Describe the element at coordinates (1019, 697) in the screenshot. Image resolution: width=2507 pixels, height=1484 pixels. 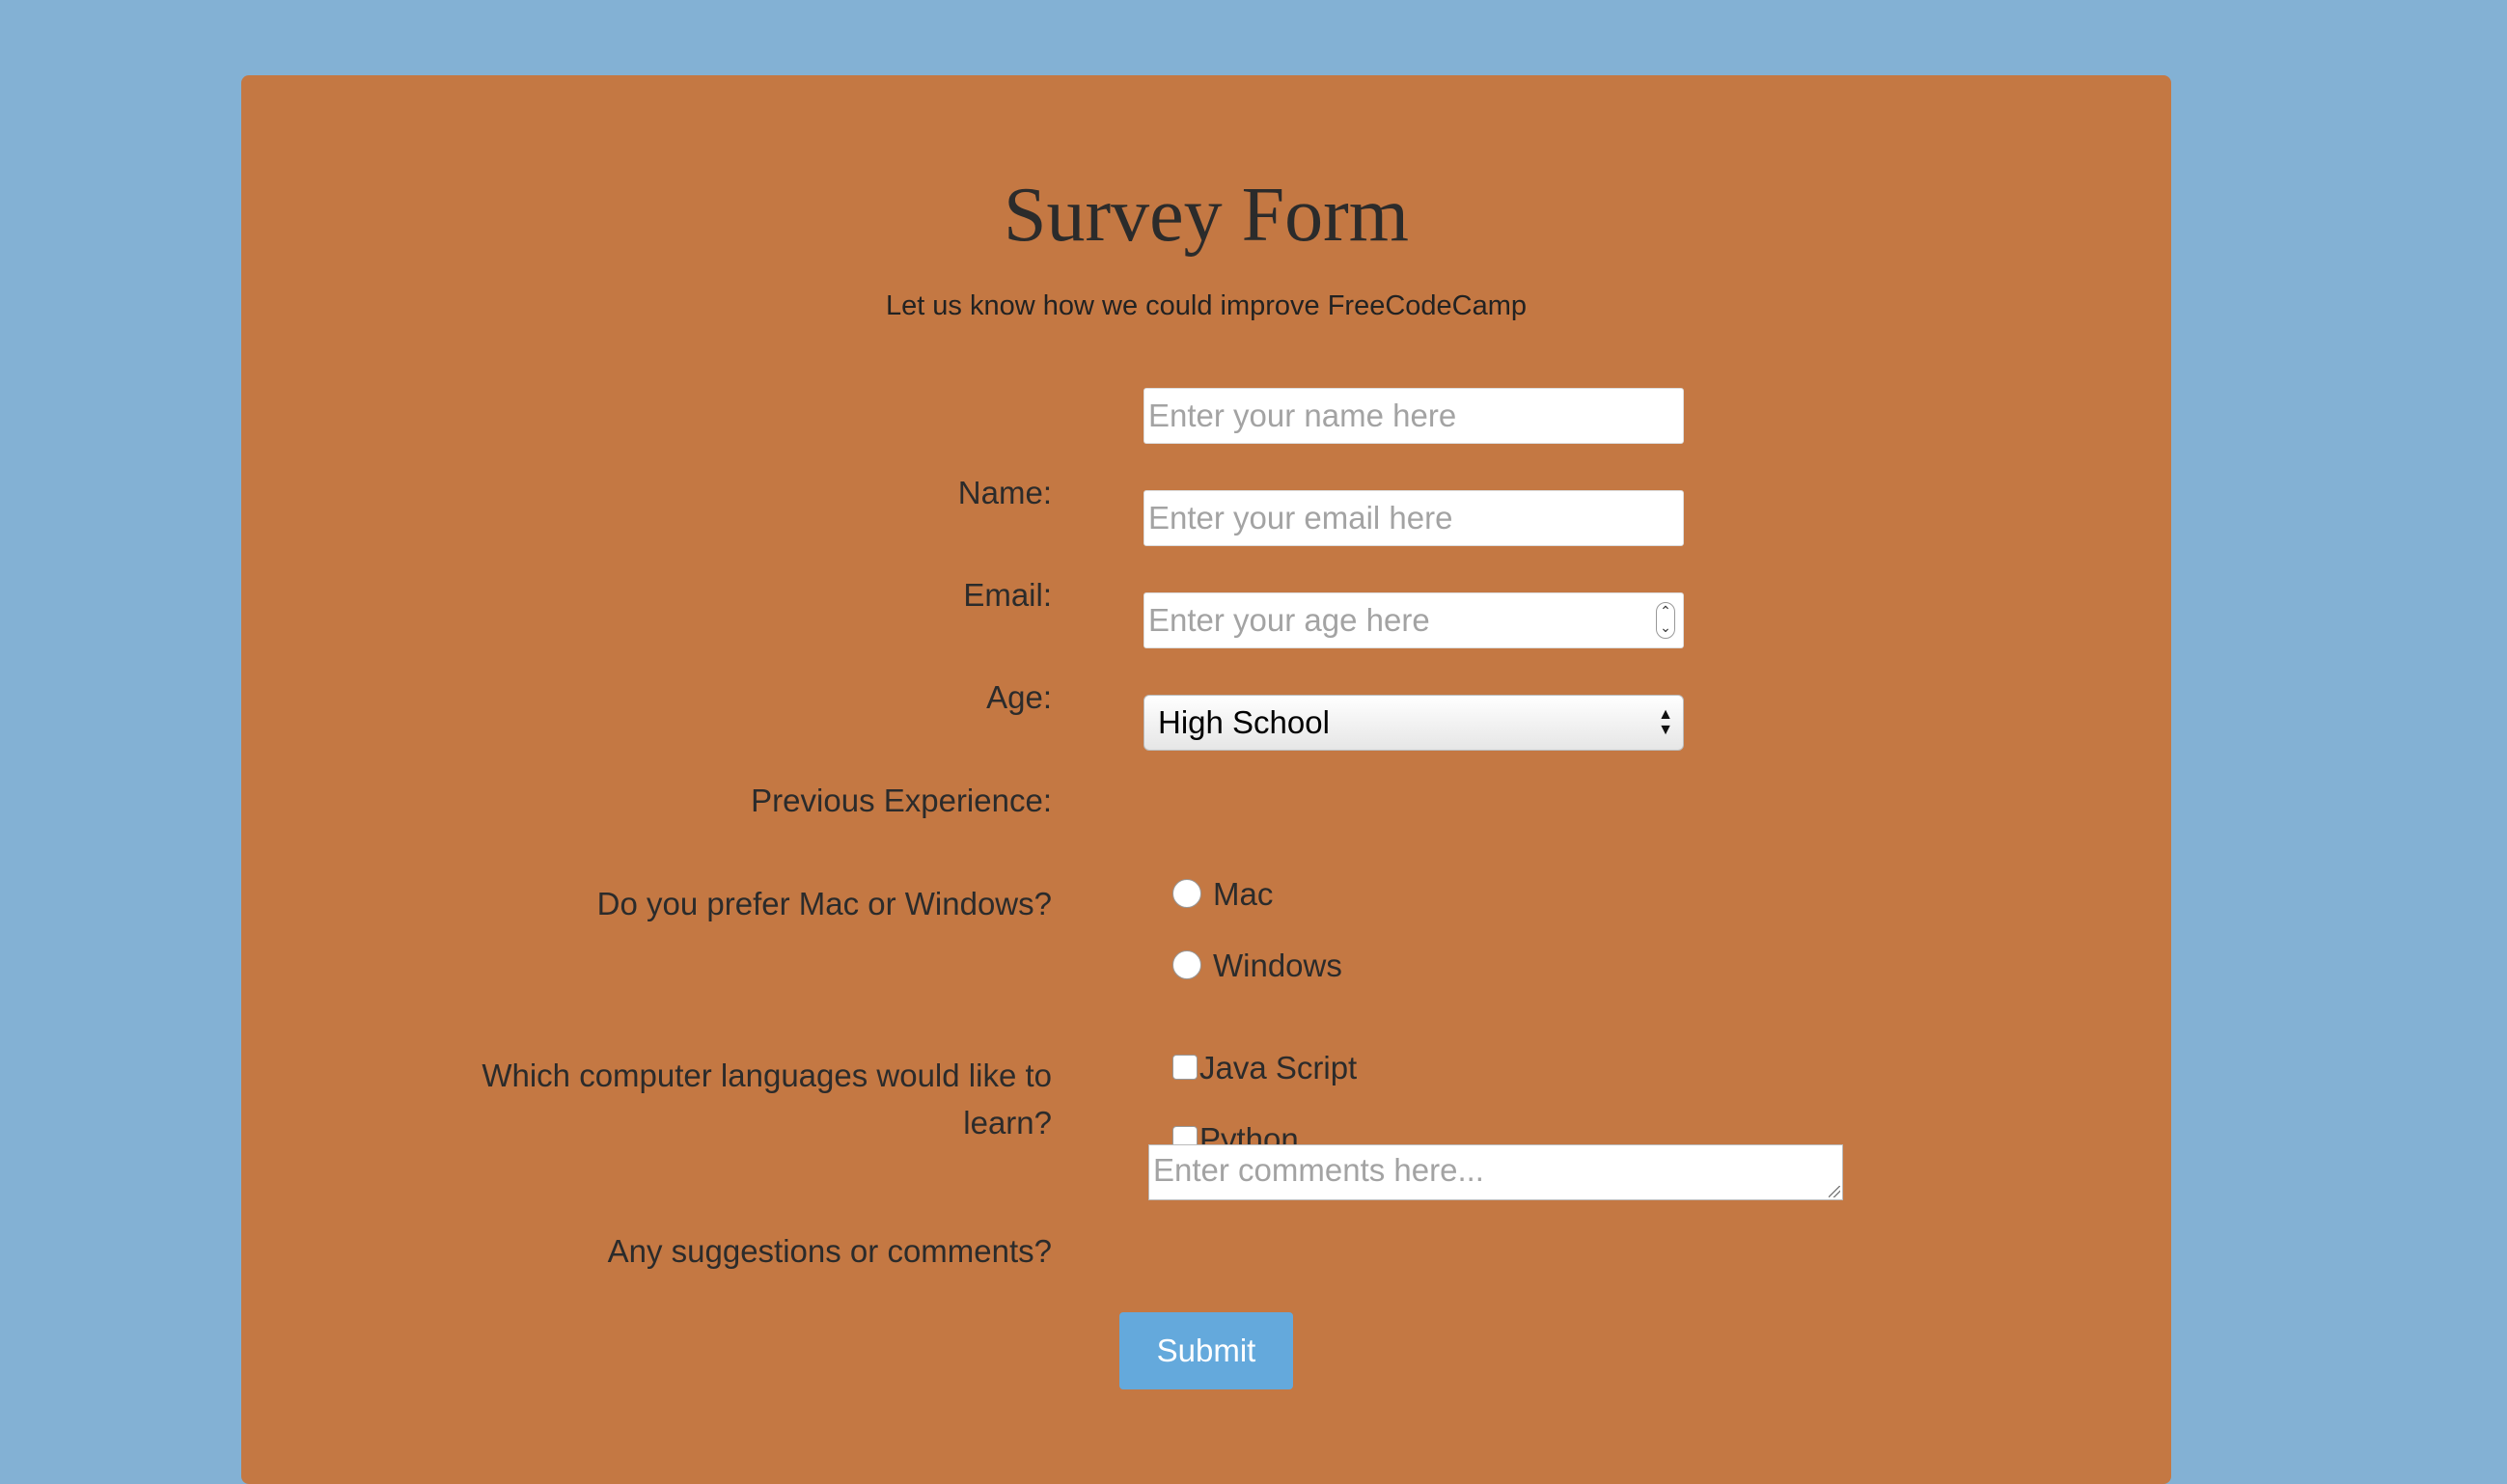
I see `age-label: Age:` at that location.